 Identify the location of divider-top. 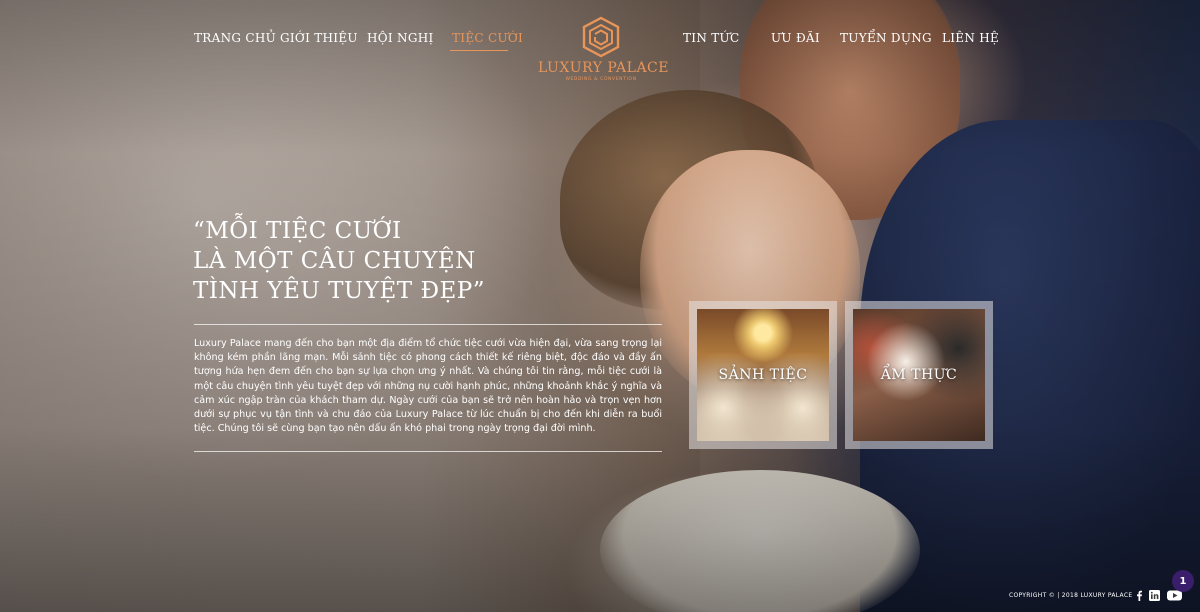
(428, 324).